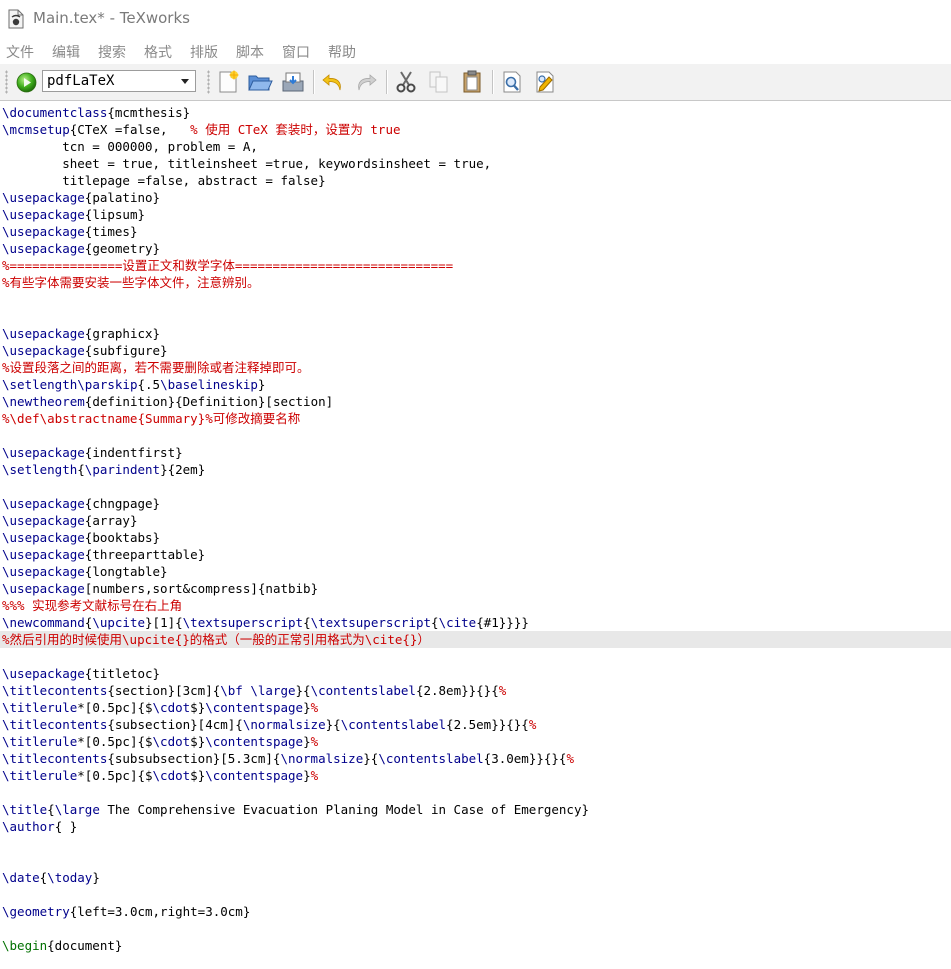 The height and width of the screenshot is (969, 951). I want to click on code-command: \newtheorem, so click(43, 401).